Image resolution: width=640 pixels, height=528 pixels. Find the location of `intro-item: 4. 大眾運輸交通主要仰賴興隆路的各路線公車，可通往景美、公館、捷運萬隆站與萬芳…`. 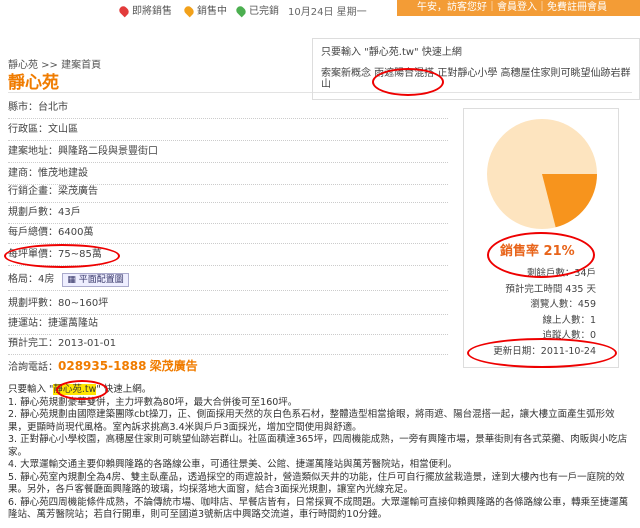

intro-item: 4. 大眾運輸交通主要仰賴興隆路的各路線公車，可通往景美、公館、捷運萬隆站與萬芳… is located at coordinates (233, 464).